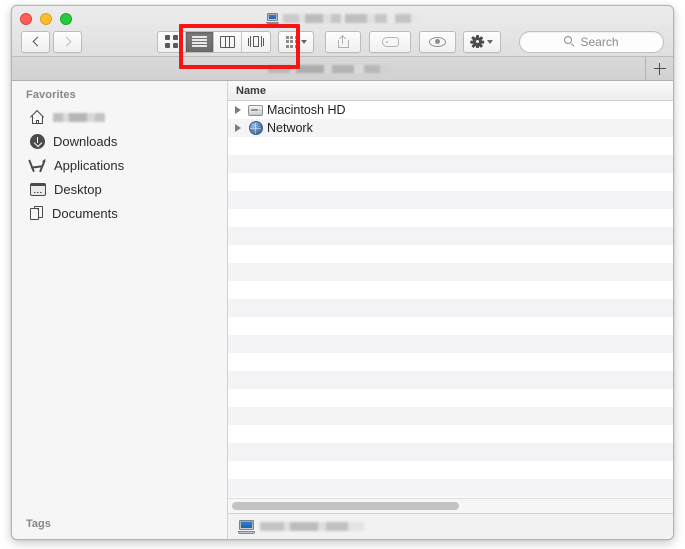 Image resolution: width=685 pixels, height=549 pixels. I want to click on share-icon, so click(343, 41).